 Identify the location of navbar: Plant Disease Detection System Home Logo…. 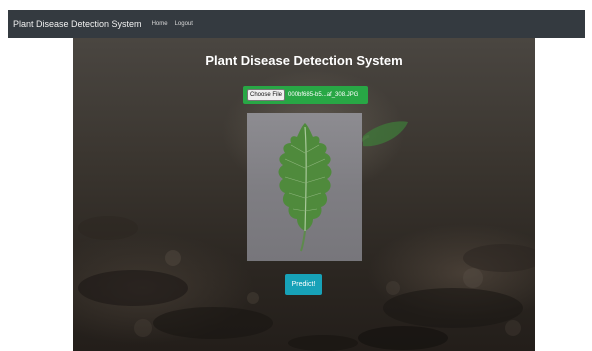
(296, 24).